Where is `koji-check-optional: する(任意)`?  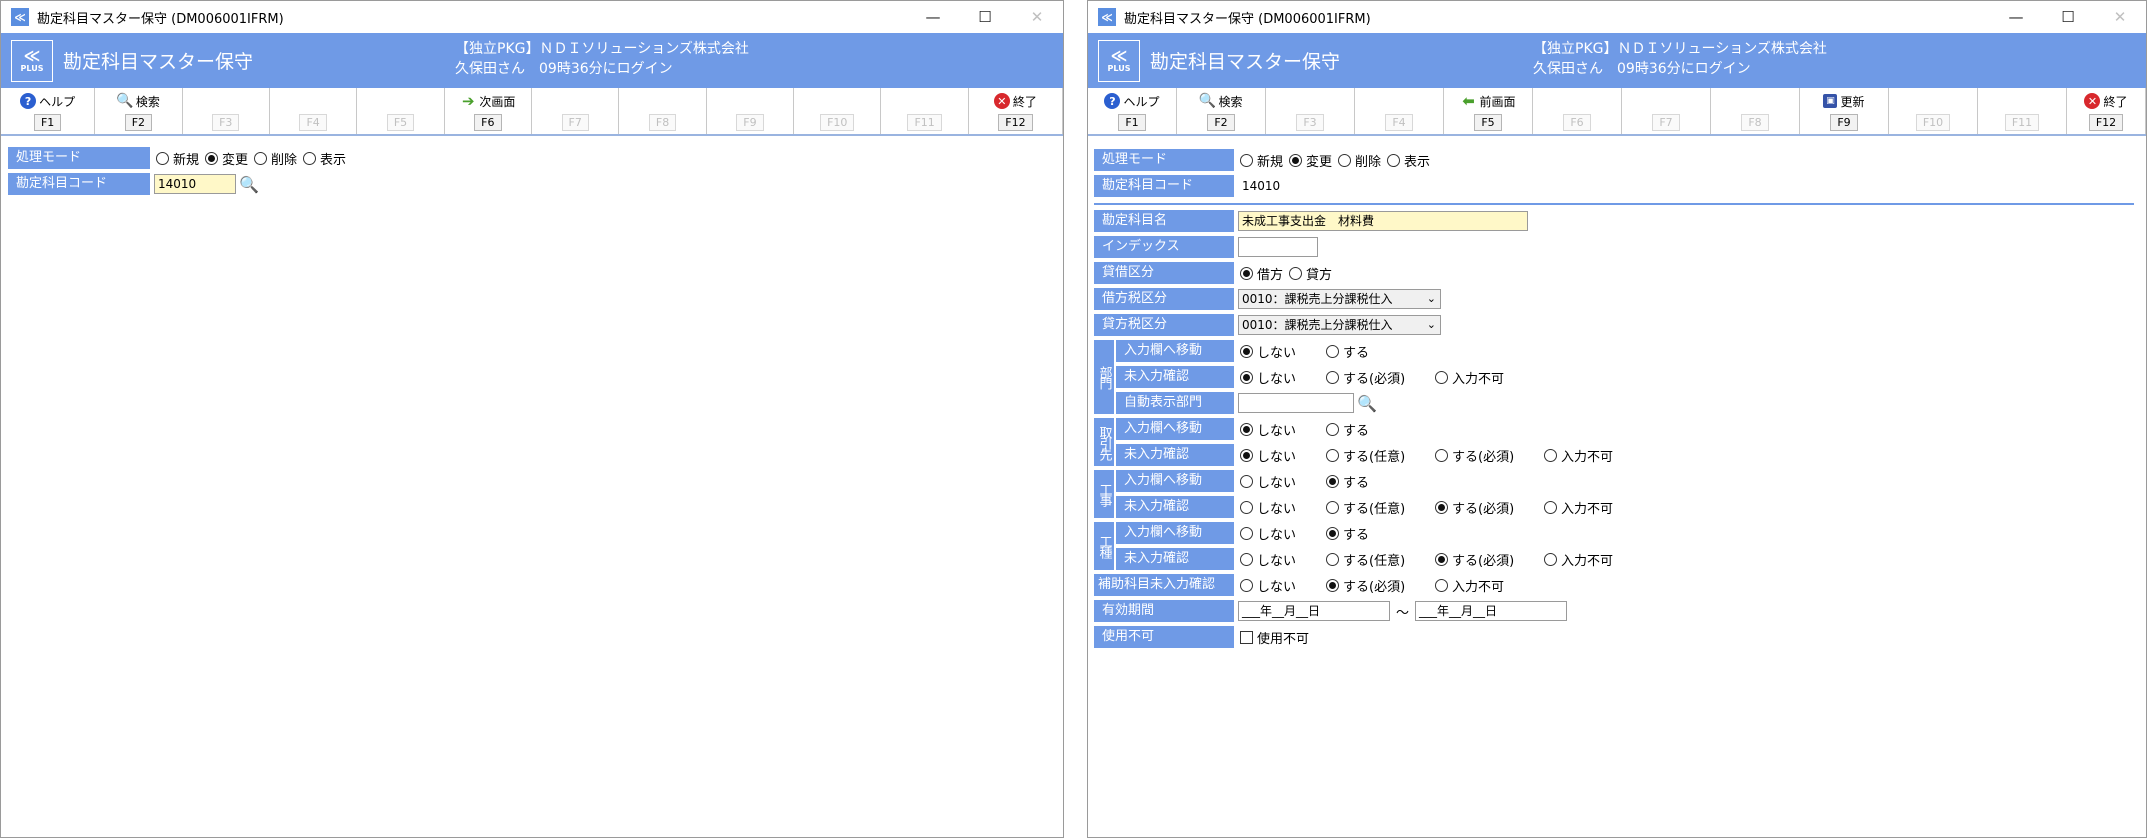 koji-check-optional: する(任意) is located at coordinates (1377, 507).